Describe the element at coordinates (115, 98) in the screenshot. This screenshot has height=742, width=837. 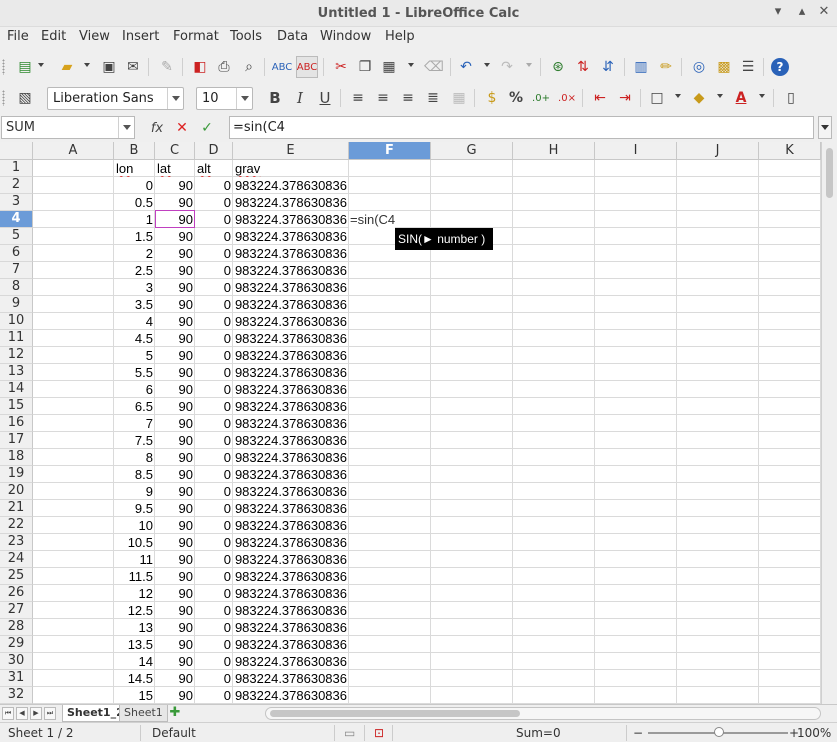
I see `font-name-box: Liberation Sans` at that location.